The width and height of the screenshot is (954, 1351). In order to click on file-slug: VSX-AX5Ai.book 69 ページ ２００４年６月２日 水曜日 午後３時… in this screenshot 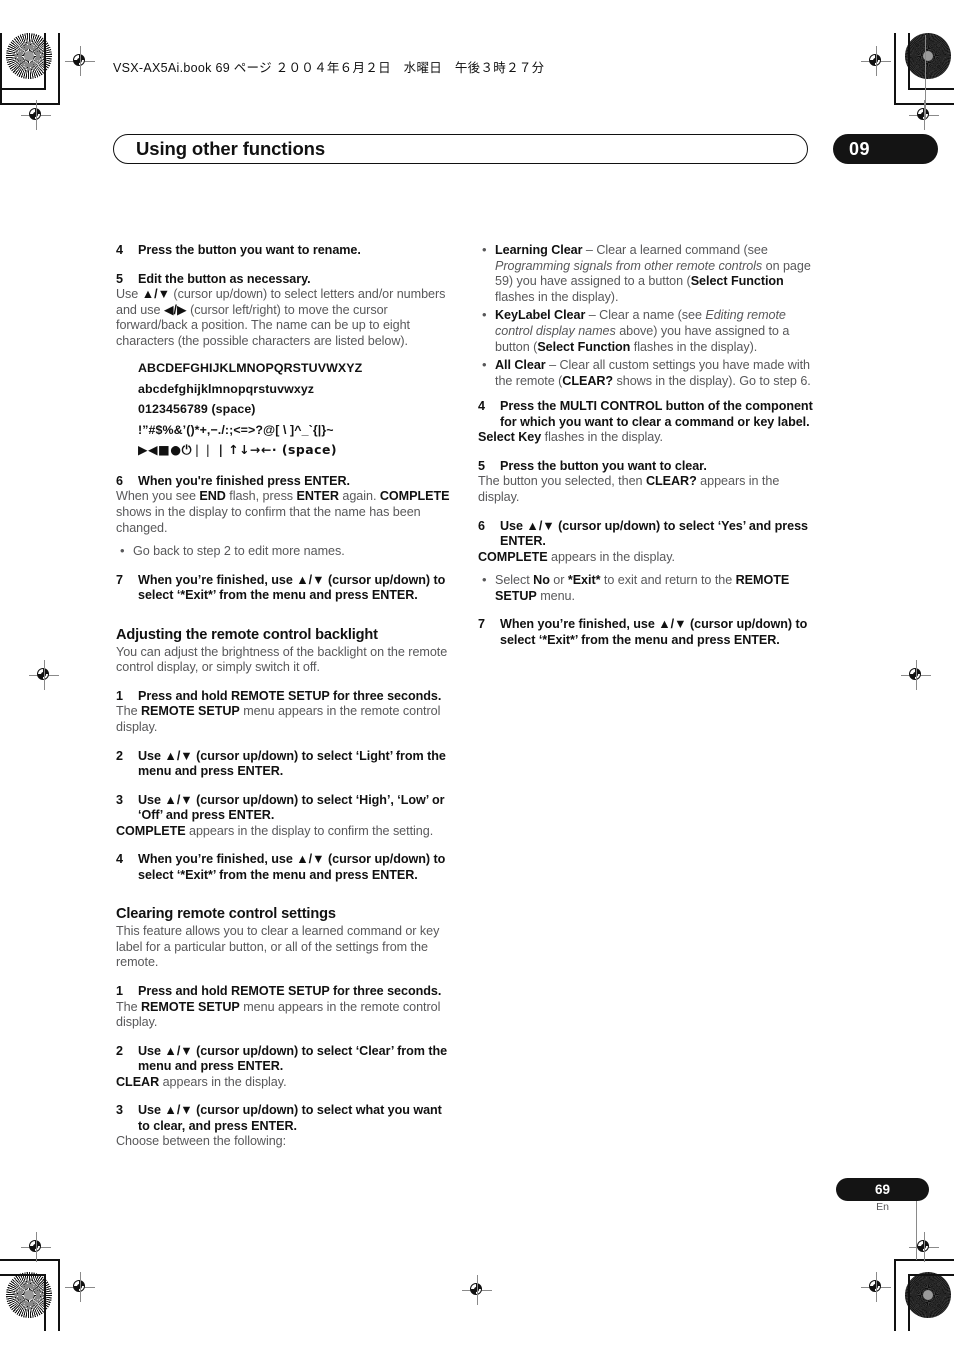, I will do `click(329, 68)`.